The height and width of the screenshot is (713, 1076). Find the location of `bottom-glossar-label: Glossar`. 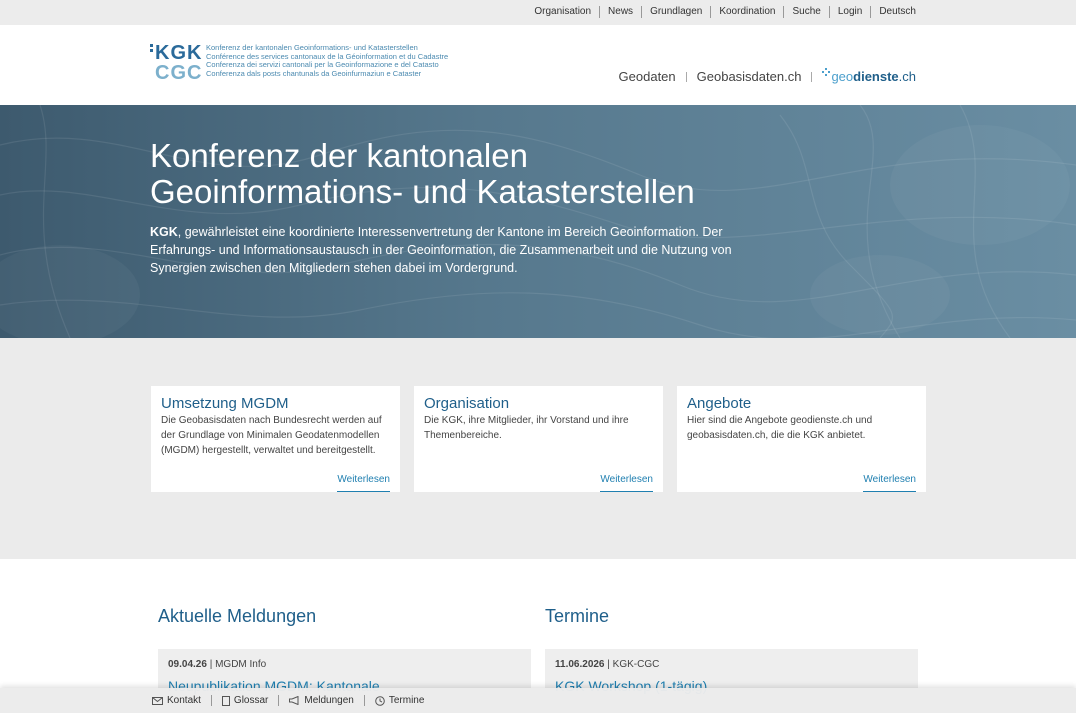

bottom-glossar-label: Glossar is located at coordinates (251, 700).